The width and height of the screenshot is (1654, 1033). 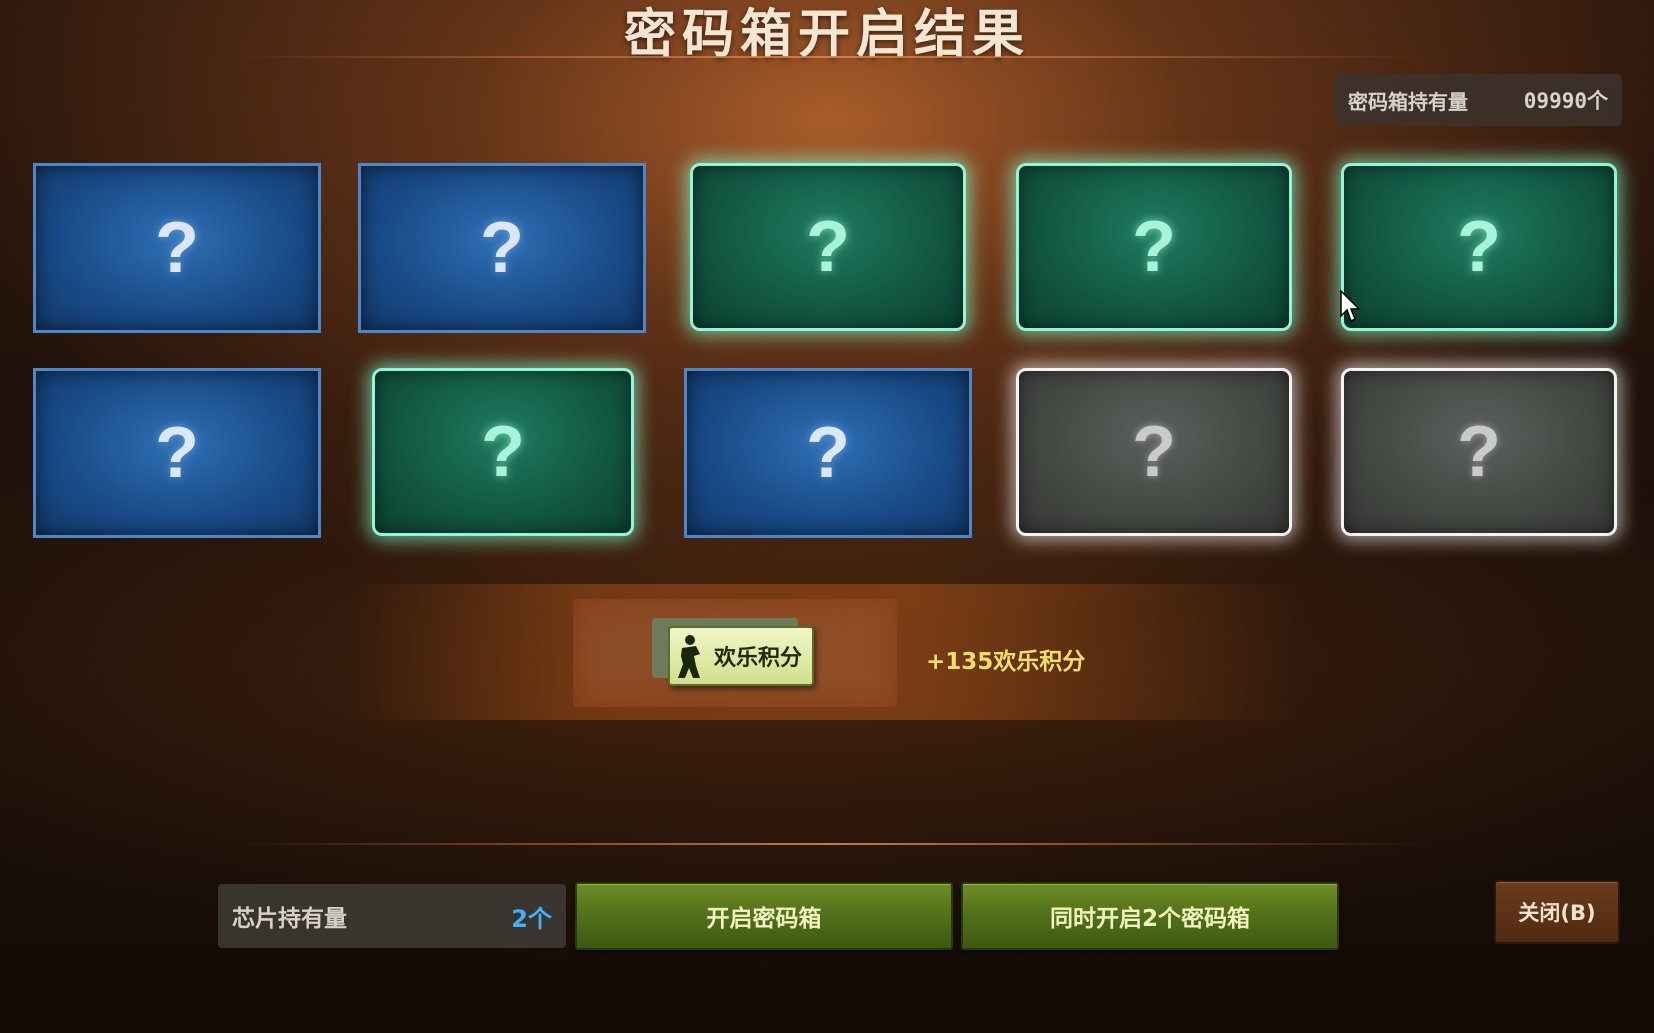 I want to click on result-card-7: ?, so click(x=503, y=452).